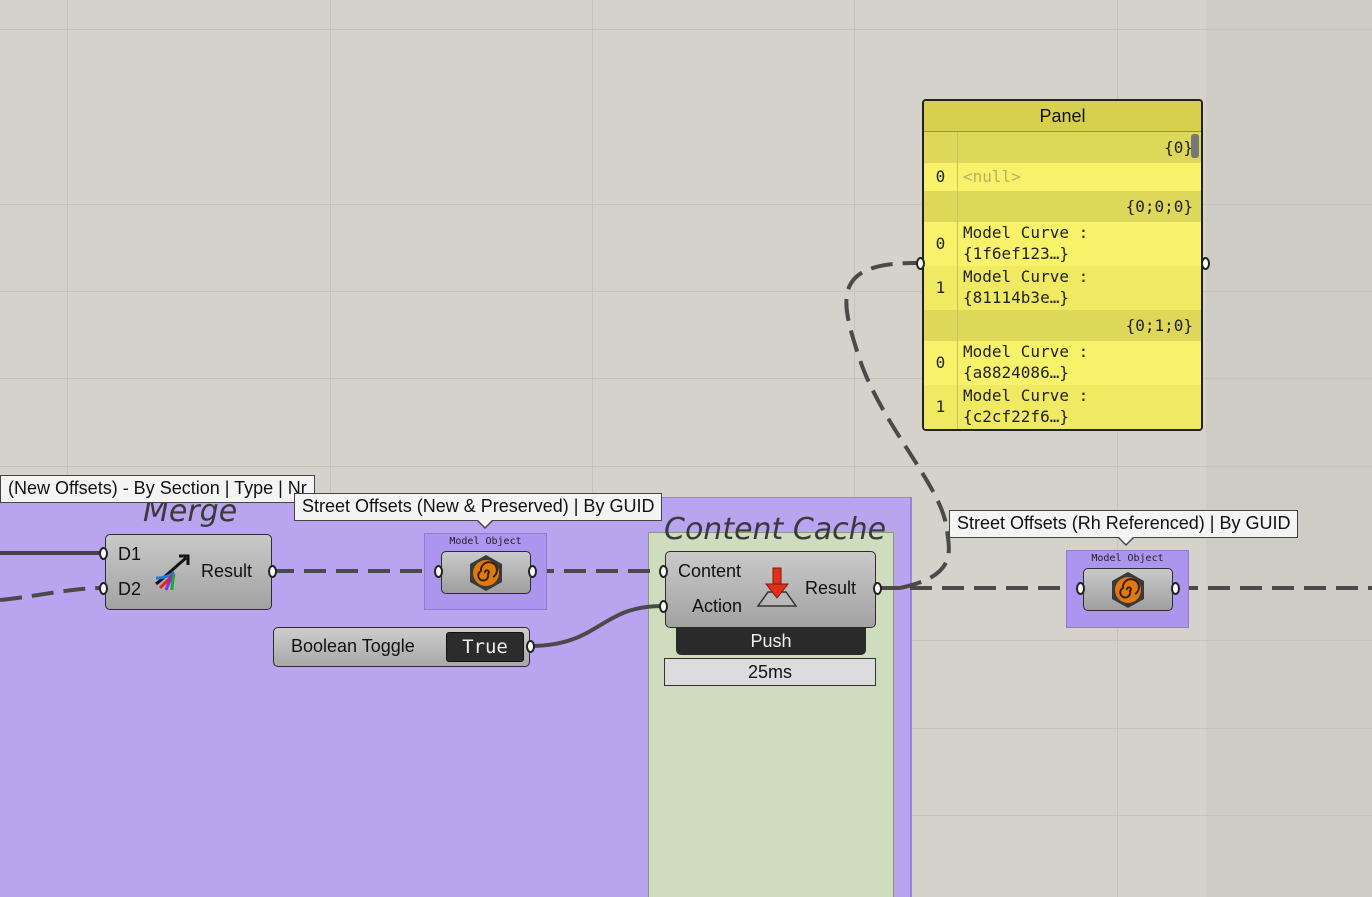 The image size is (1372, 897). I want to click on panel-branch-path: {0}, so click(1062, 147).